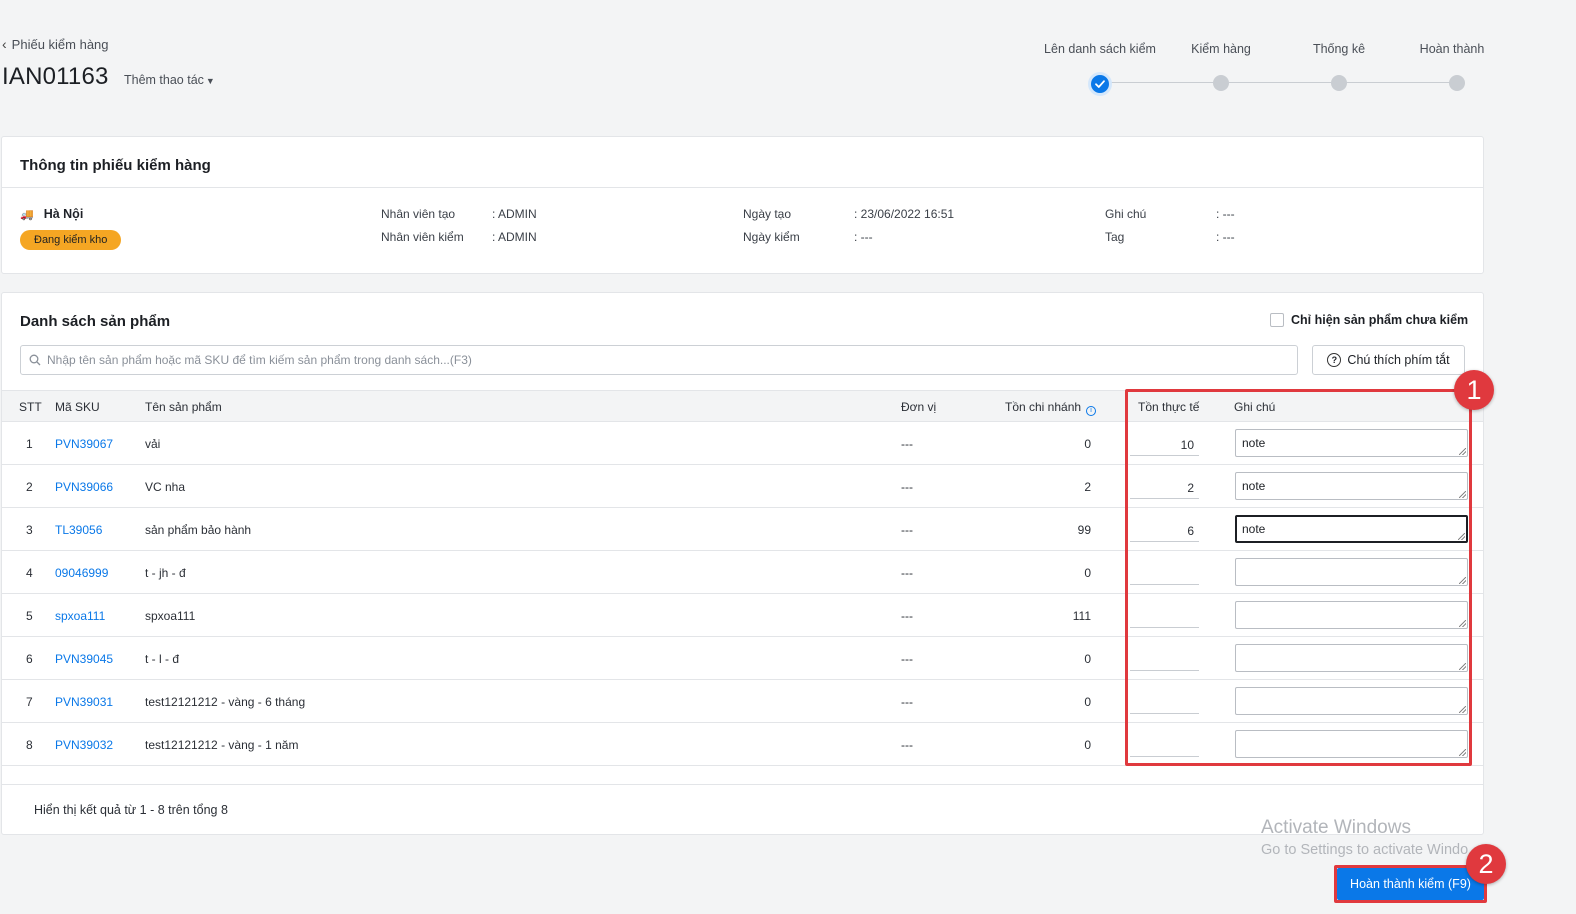 The image size is (1576, 914). What do you see at coordinates (1474, 390) in the screenshot?
I see `callout-badge-1: 1` at bounding box center [1474, 390].